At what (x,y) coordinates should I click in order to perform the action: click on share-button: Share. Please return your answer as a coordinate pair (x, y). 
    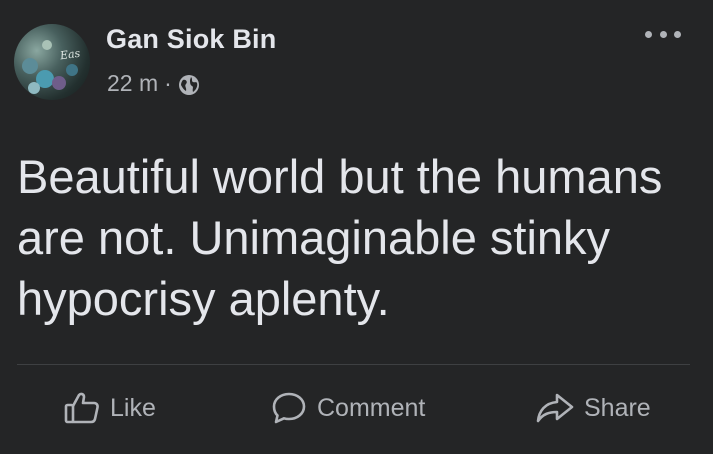
    Looking at the image, I should click on (593, 408).